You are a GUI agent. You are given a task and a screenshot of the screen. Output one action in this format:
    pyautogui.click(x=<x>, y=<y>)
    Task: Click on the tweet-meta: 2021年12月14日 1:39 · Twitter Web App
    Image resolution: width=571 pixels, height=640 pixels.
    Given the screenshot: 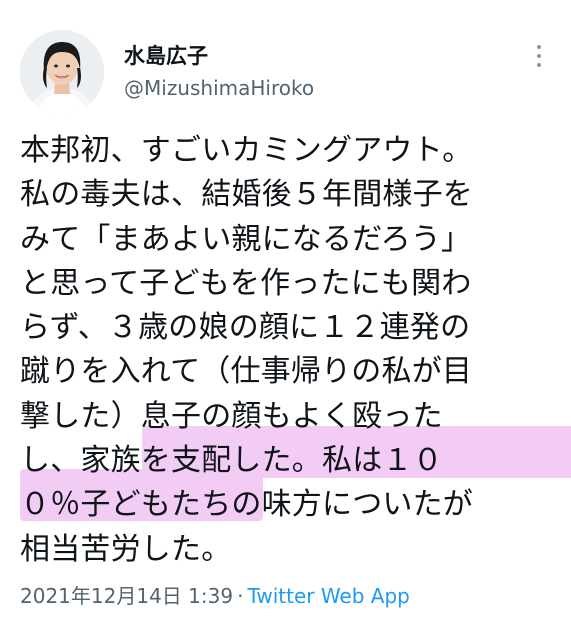 What is the action you would take?
    pyautogui.click(x=215, y=594)
    